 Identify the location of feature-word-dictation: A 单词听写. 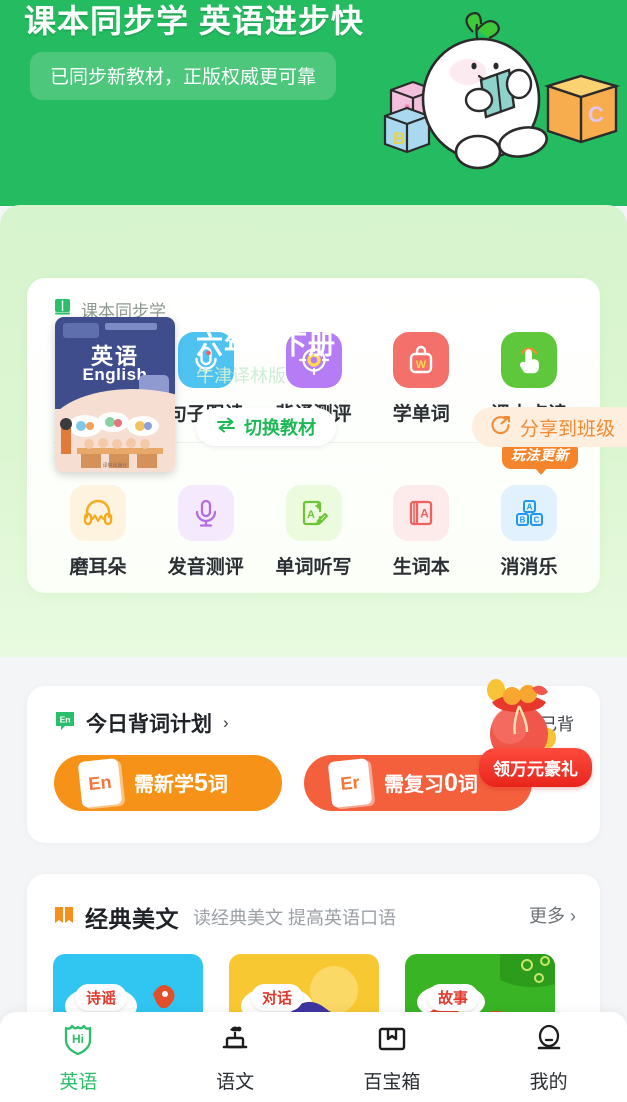
(314, 532).